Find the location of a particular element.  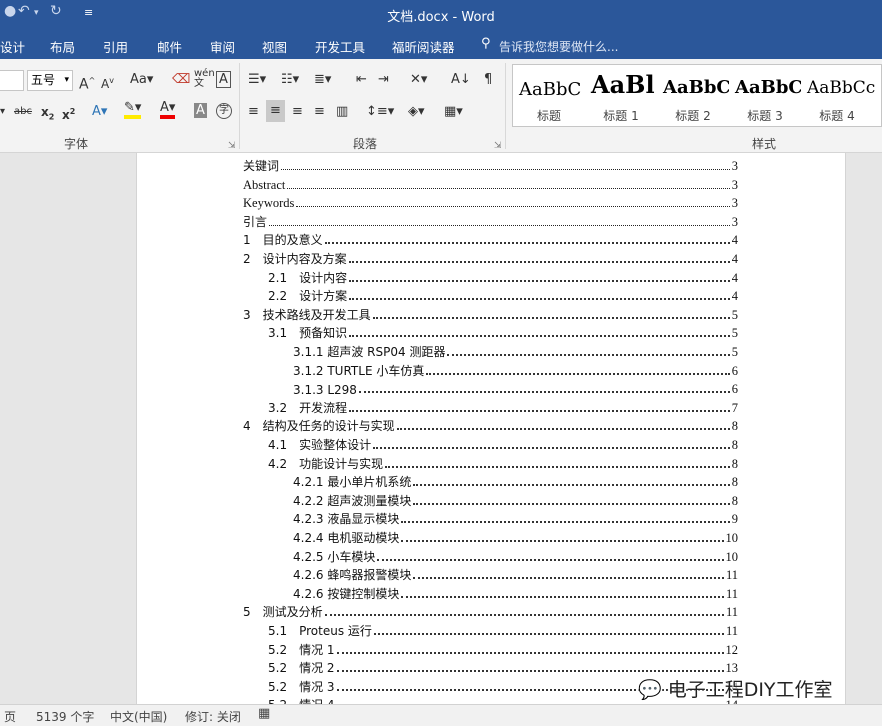

toc-entry-title: 3.1 预备知识 is located at coordinates (308, 333).